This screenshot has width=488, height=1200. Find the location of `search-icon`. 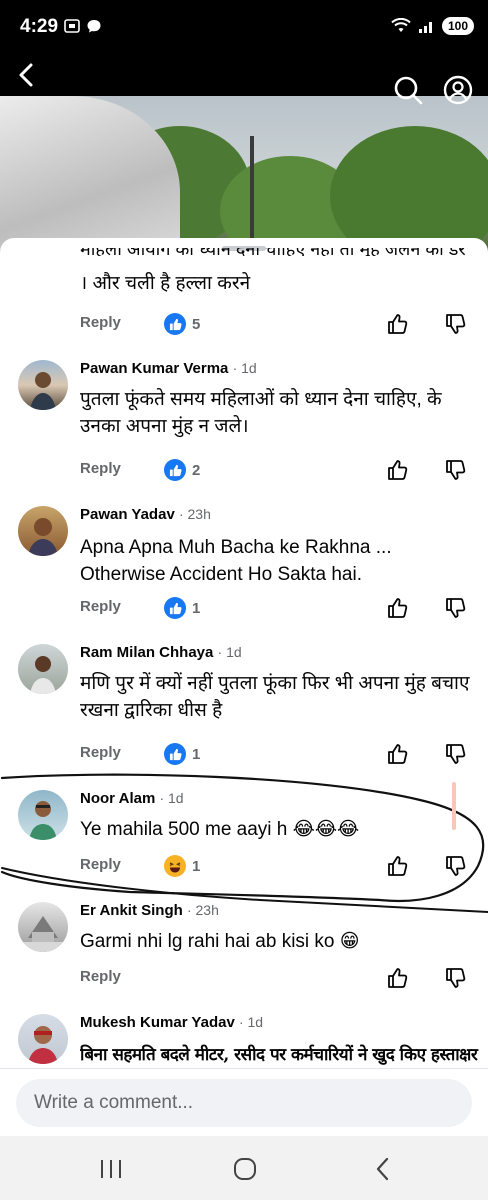

search-icon is located at coordinates (408, 90).